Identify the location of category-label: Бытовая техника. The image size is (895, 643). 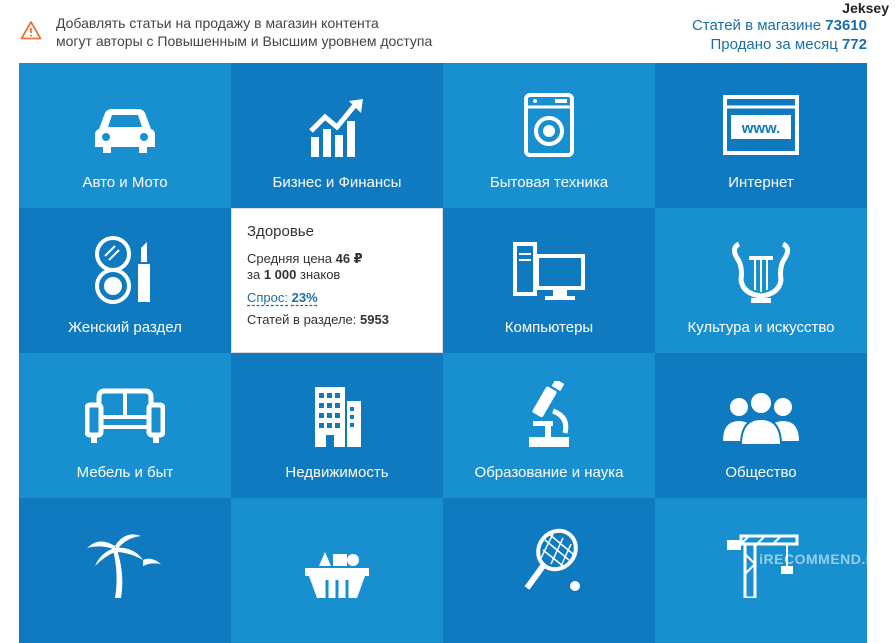
(549, 182).